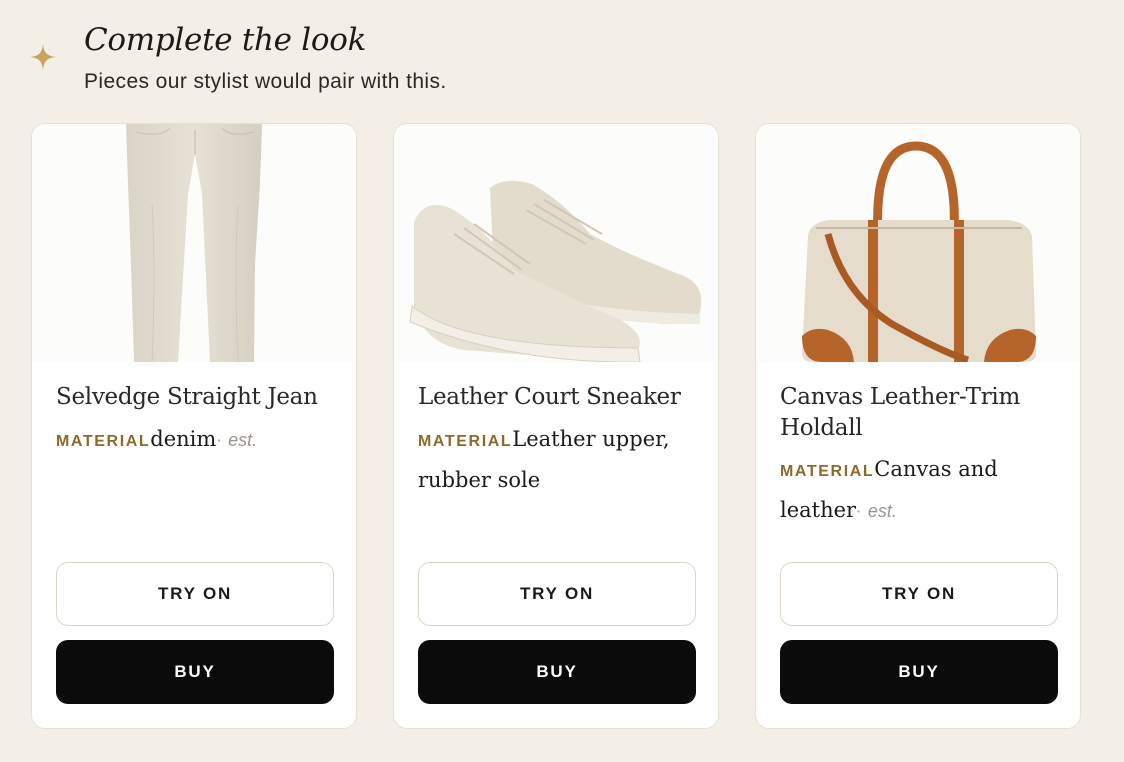  What do you see at coordinates (43, 57) in the screenshot?
I see `sparkle-icon` at bounding box center [43, 57].